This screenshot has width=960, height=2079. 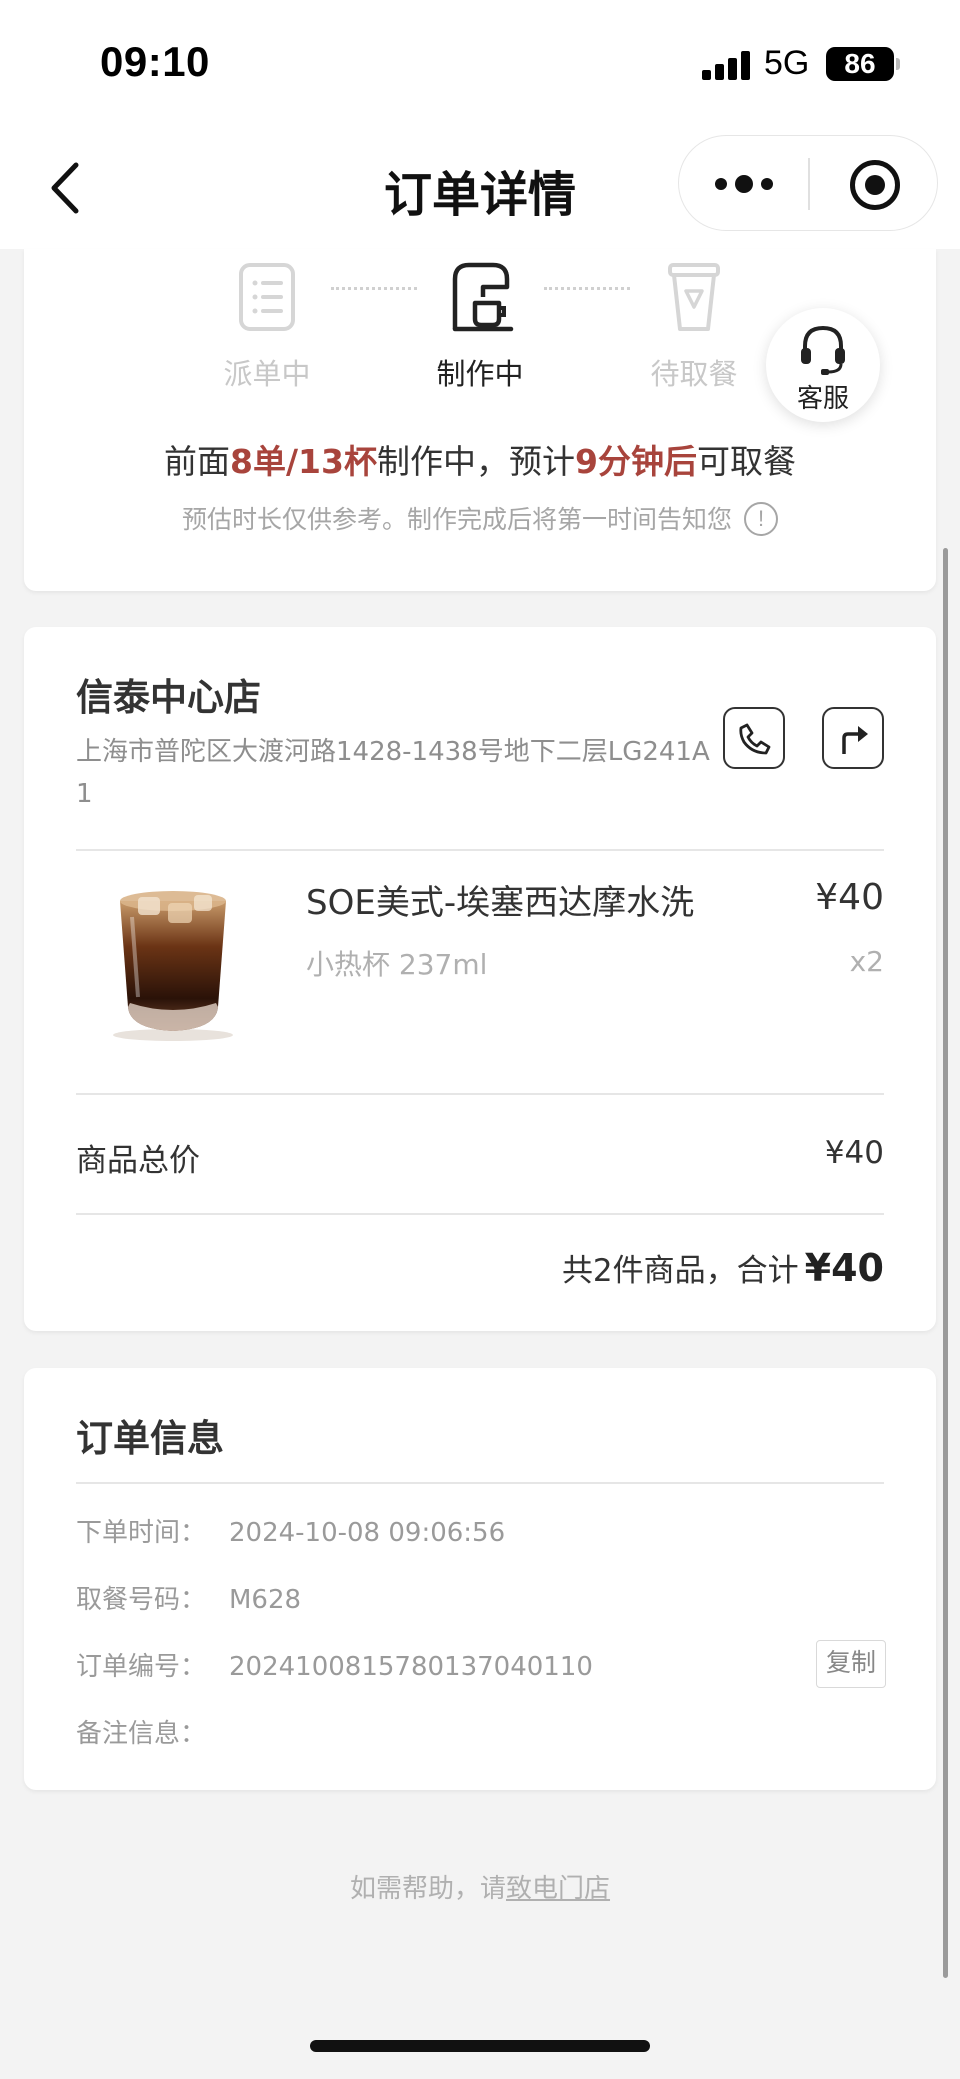 I want to click on miniprogram-capsule, so click(x=808, y=183).